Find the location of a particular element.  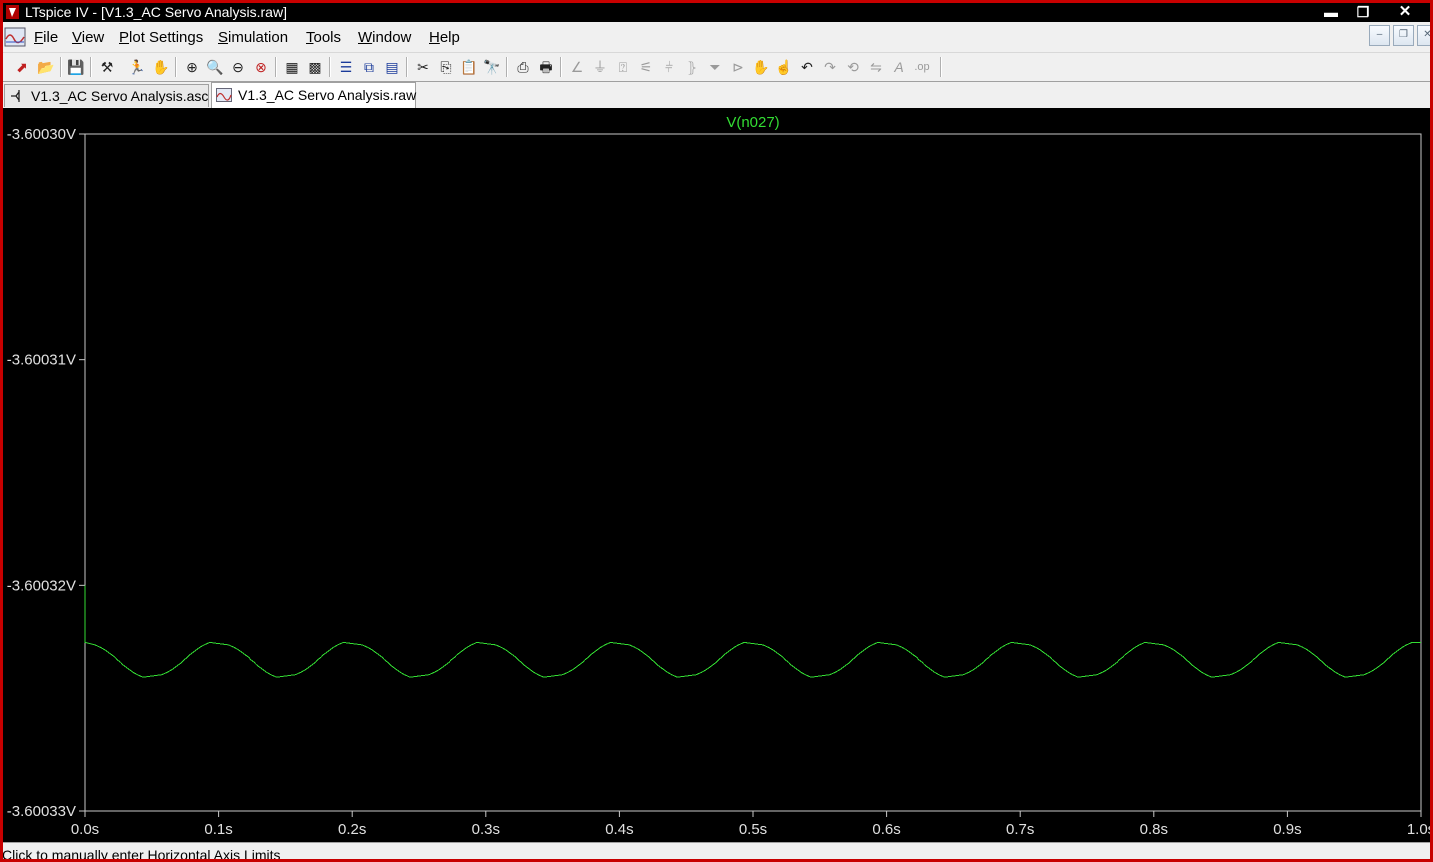

menu-help: Help is located at coordinates (444, 37).